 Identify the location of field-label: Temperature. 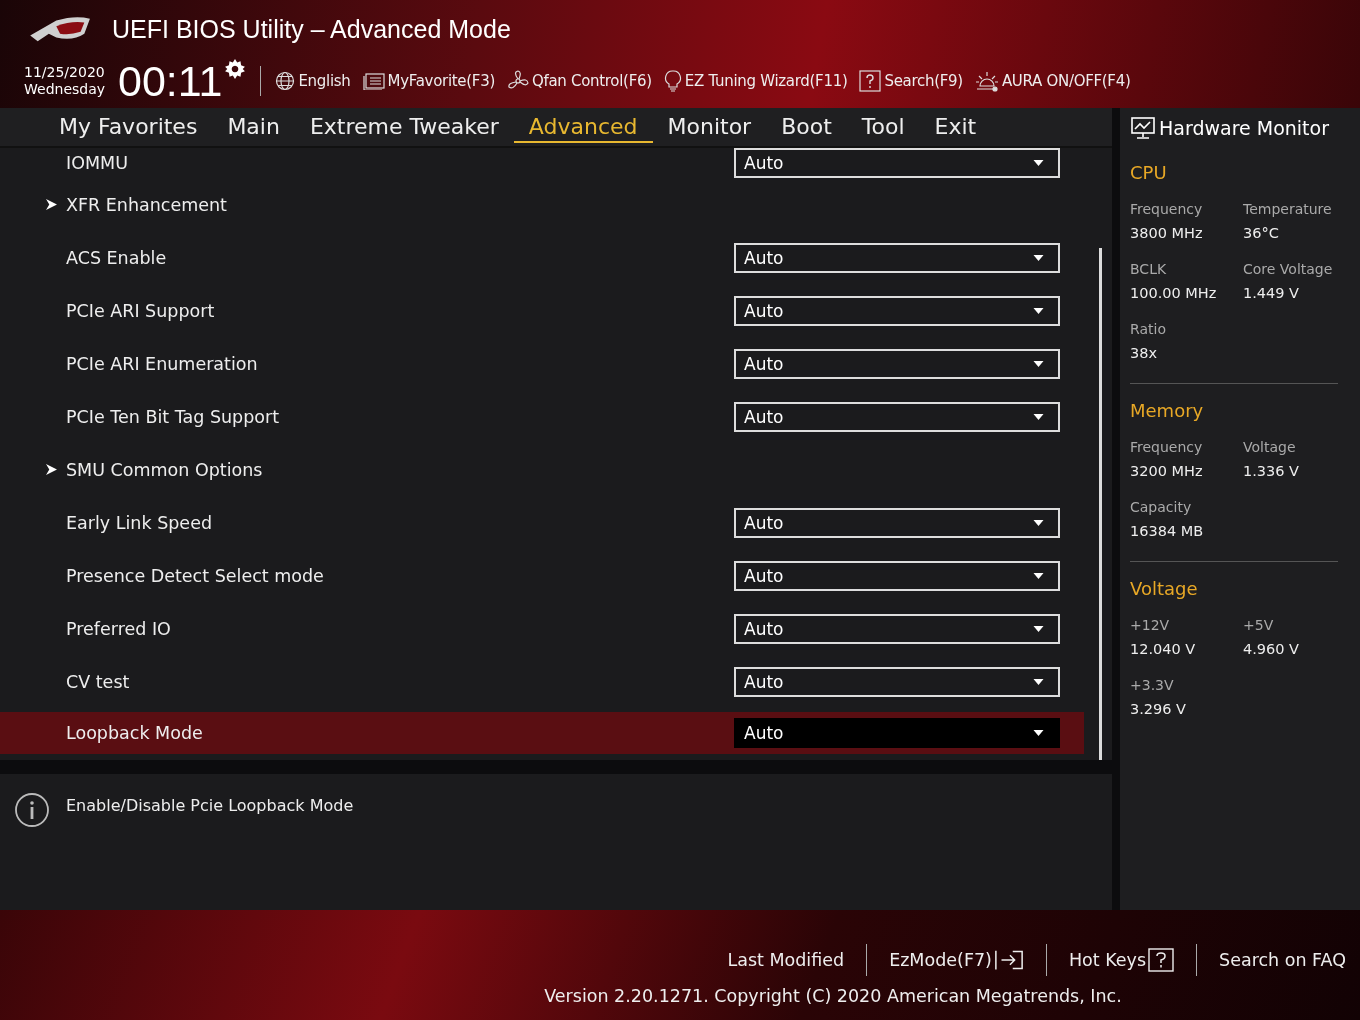
(1288, 209).